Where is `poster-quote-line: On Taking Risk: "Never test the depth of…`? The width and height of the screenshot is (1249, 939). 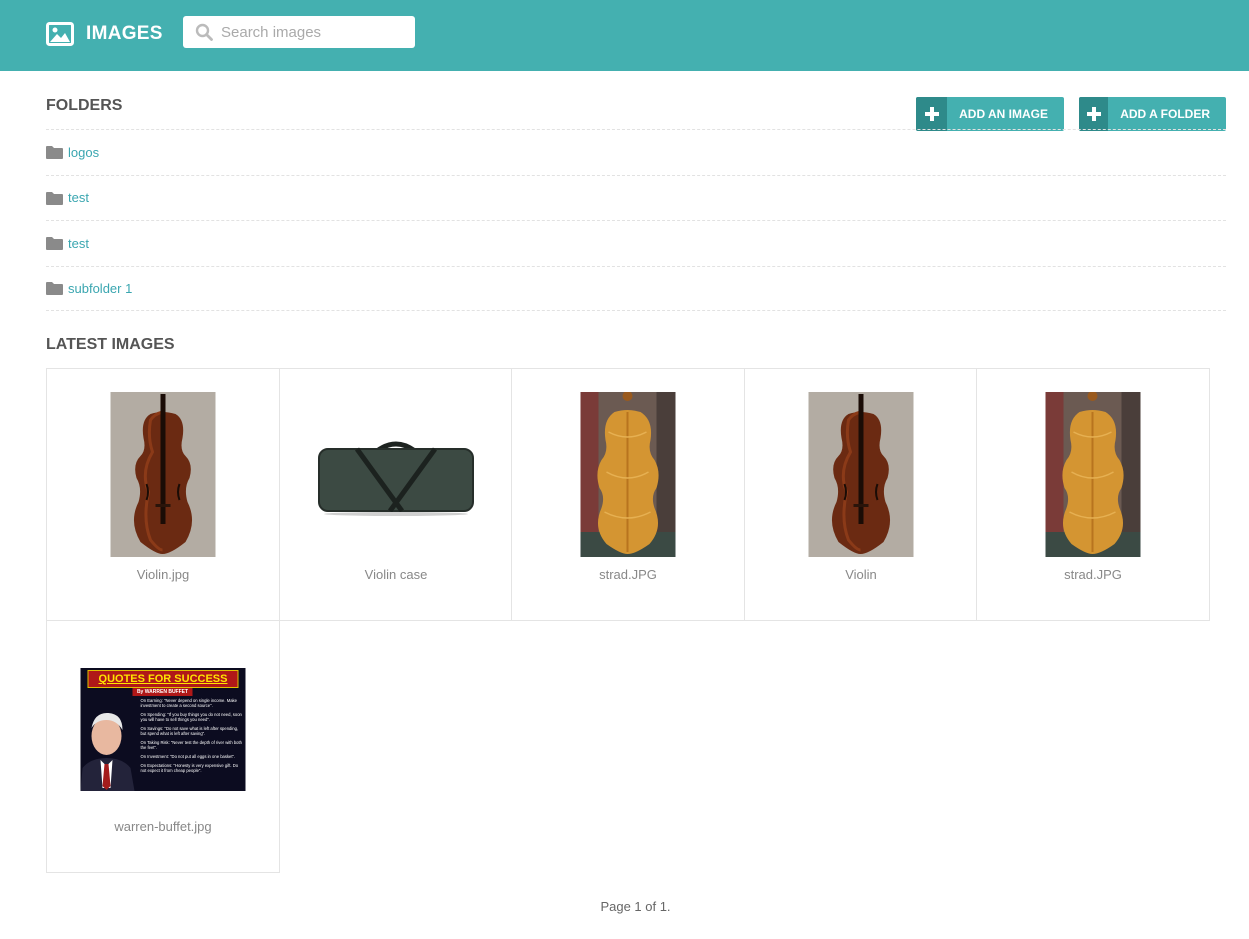
poster-quote-line: On Taking Risk: "Never test the depth of… is located at coordinates (191, 745).